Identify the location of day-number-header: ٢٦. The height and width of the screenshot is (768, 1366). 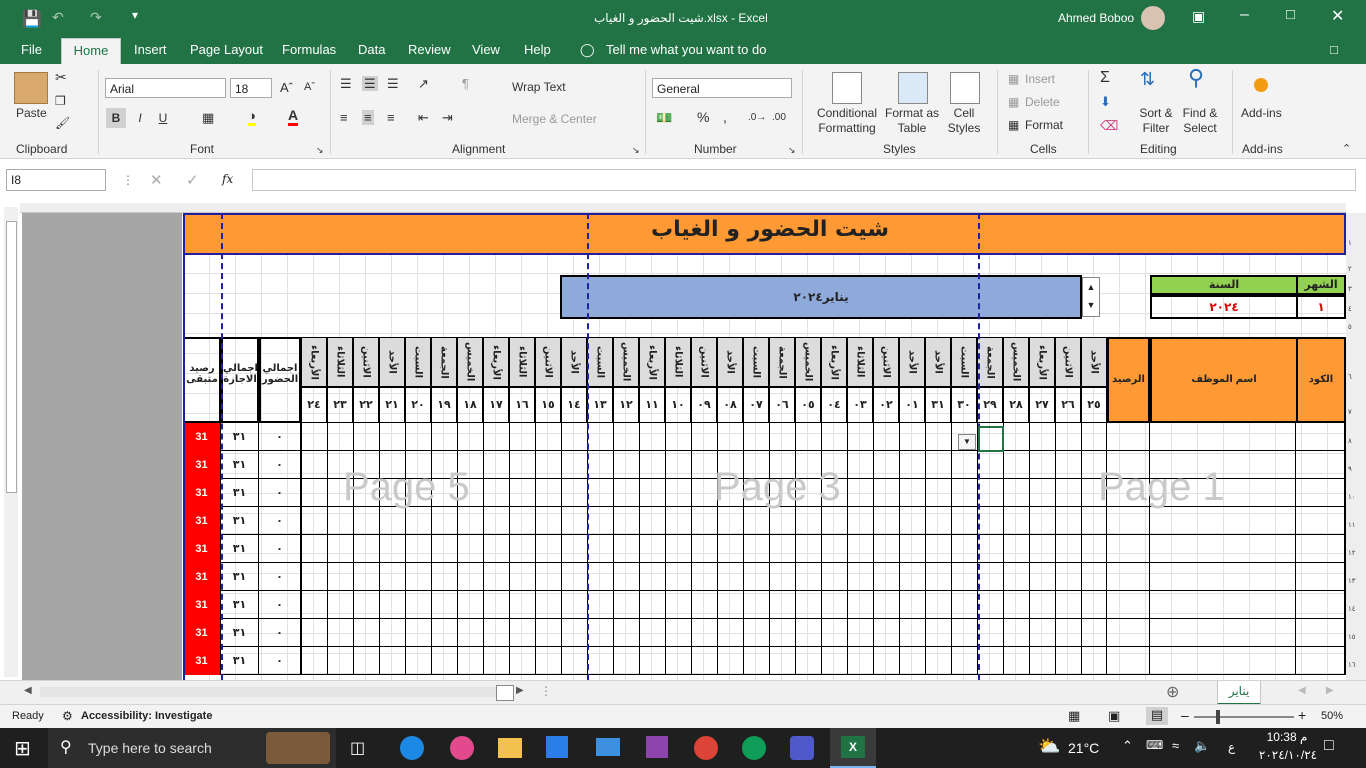
(1068, 405).